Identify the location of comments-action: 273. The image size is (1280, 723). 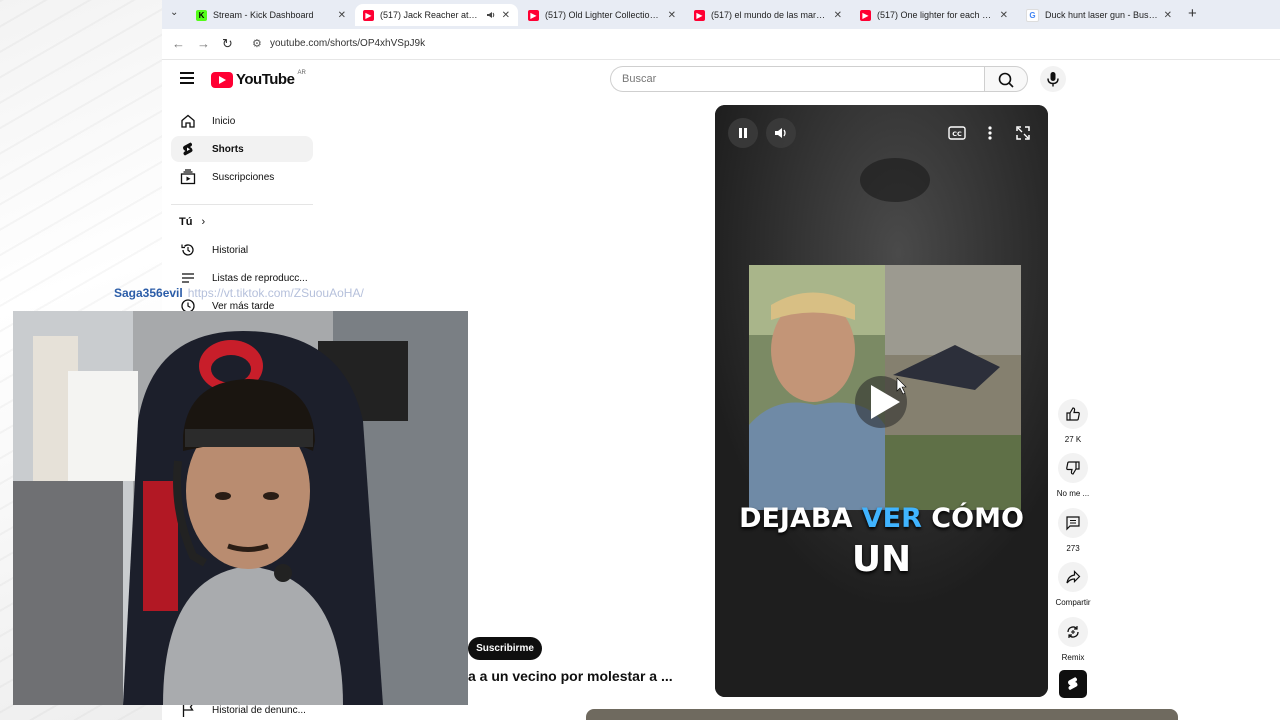
(1073, 530).